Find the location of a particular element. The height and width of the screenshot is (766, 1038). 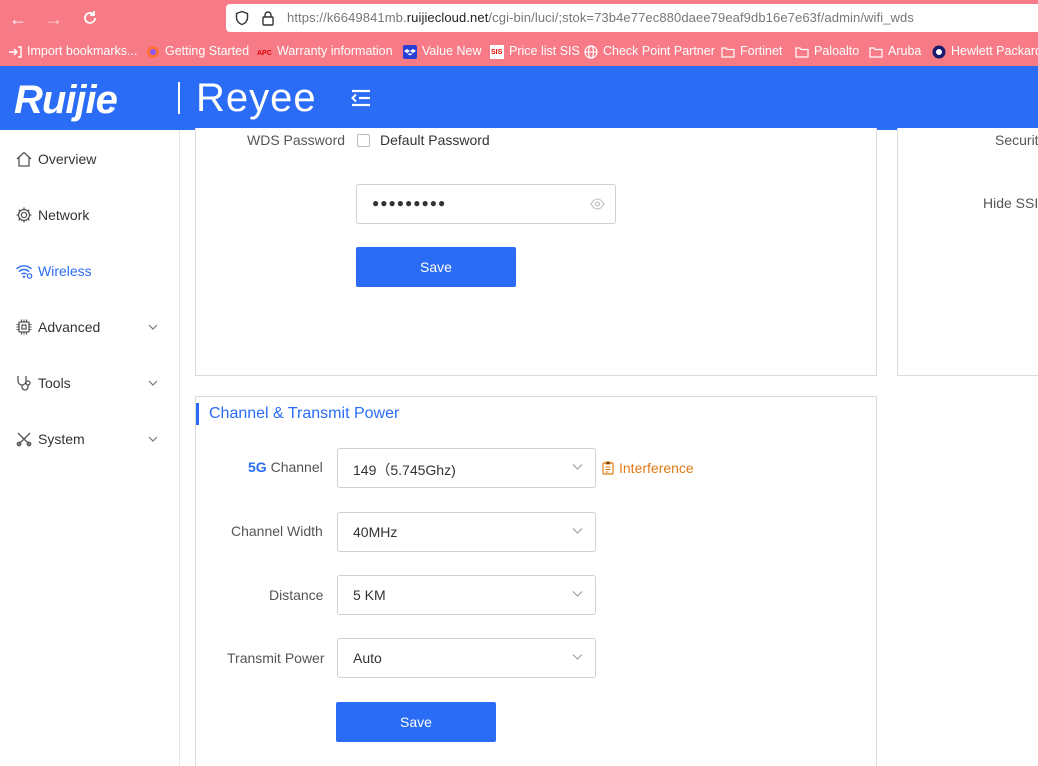

sidebar-item-system: System is located at coordinates (90, 439).